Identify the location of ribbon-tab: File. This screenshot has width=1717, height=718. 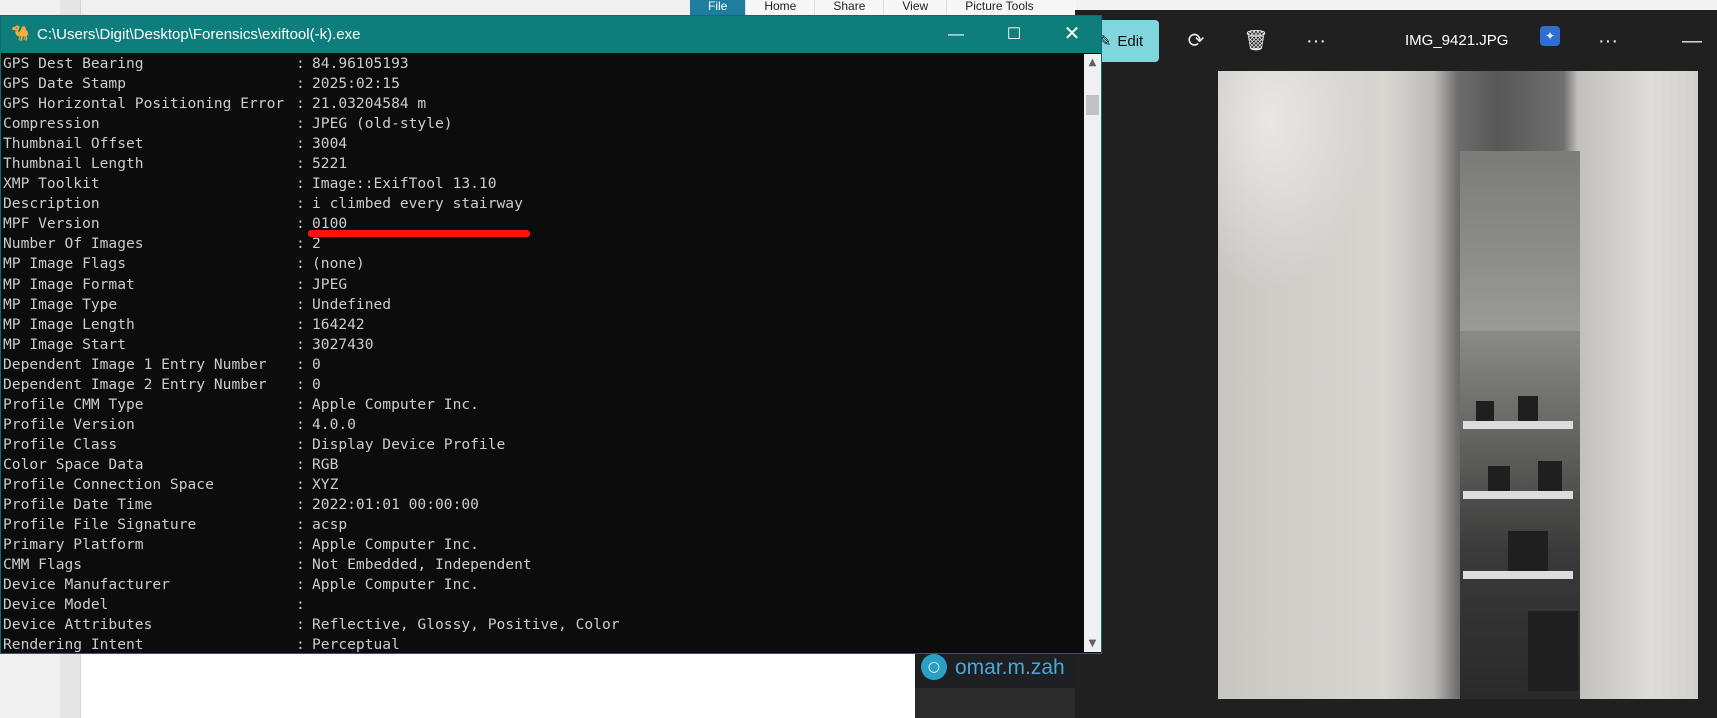
(718, 7).